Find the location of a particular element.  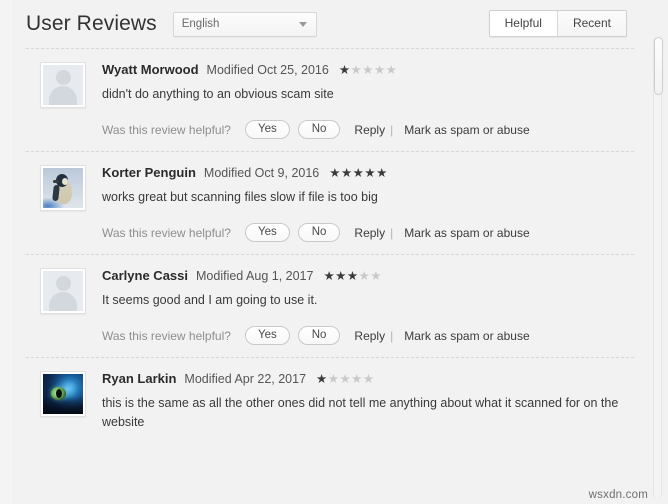

review-modified-date: Modified Oct 25, 2016 is located at coordinates (267, 70).